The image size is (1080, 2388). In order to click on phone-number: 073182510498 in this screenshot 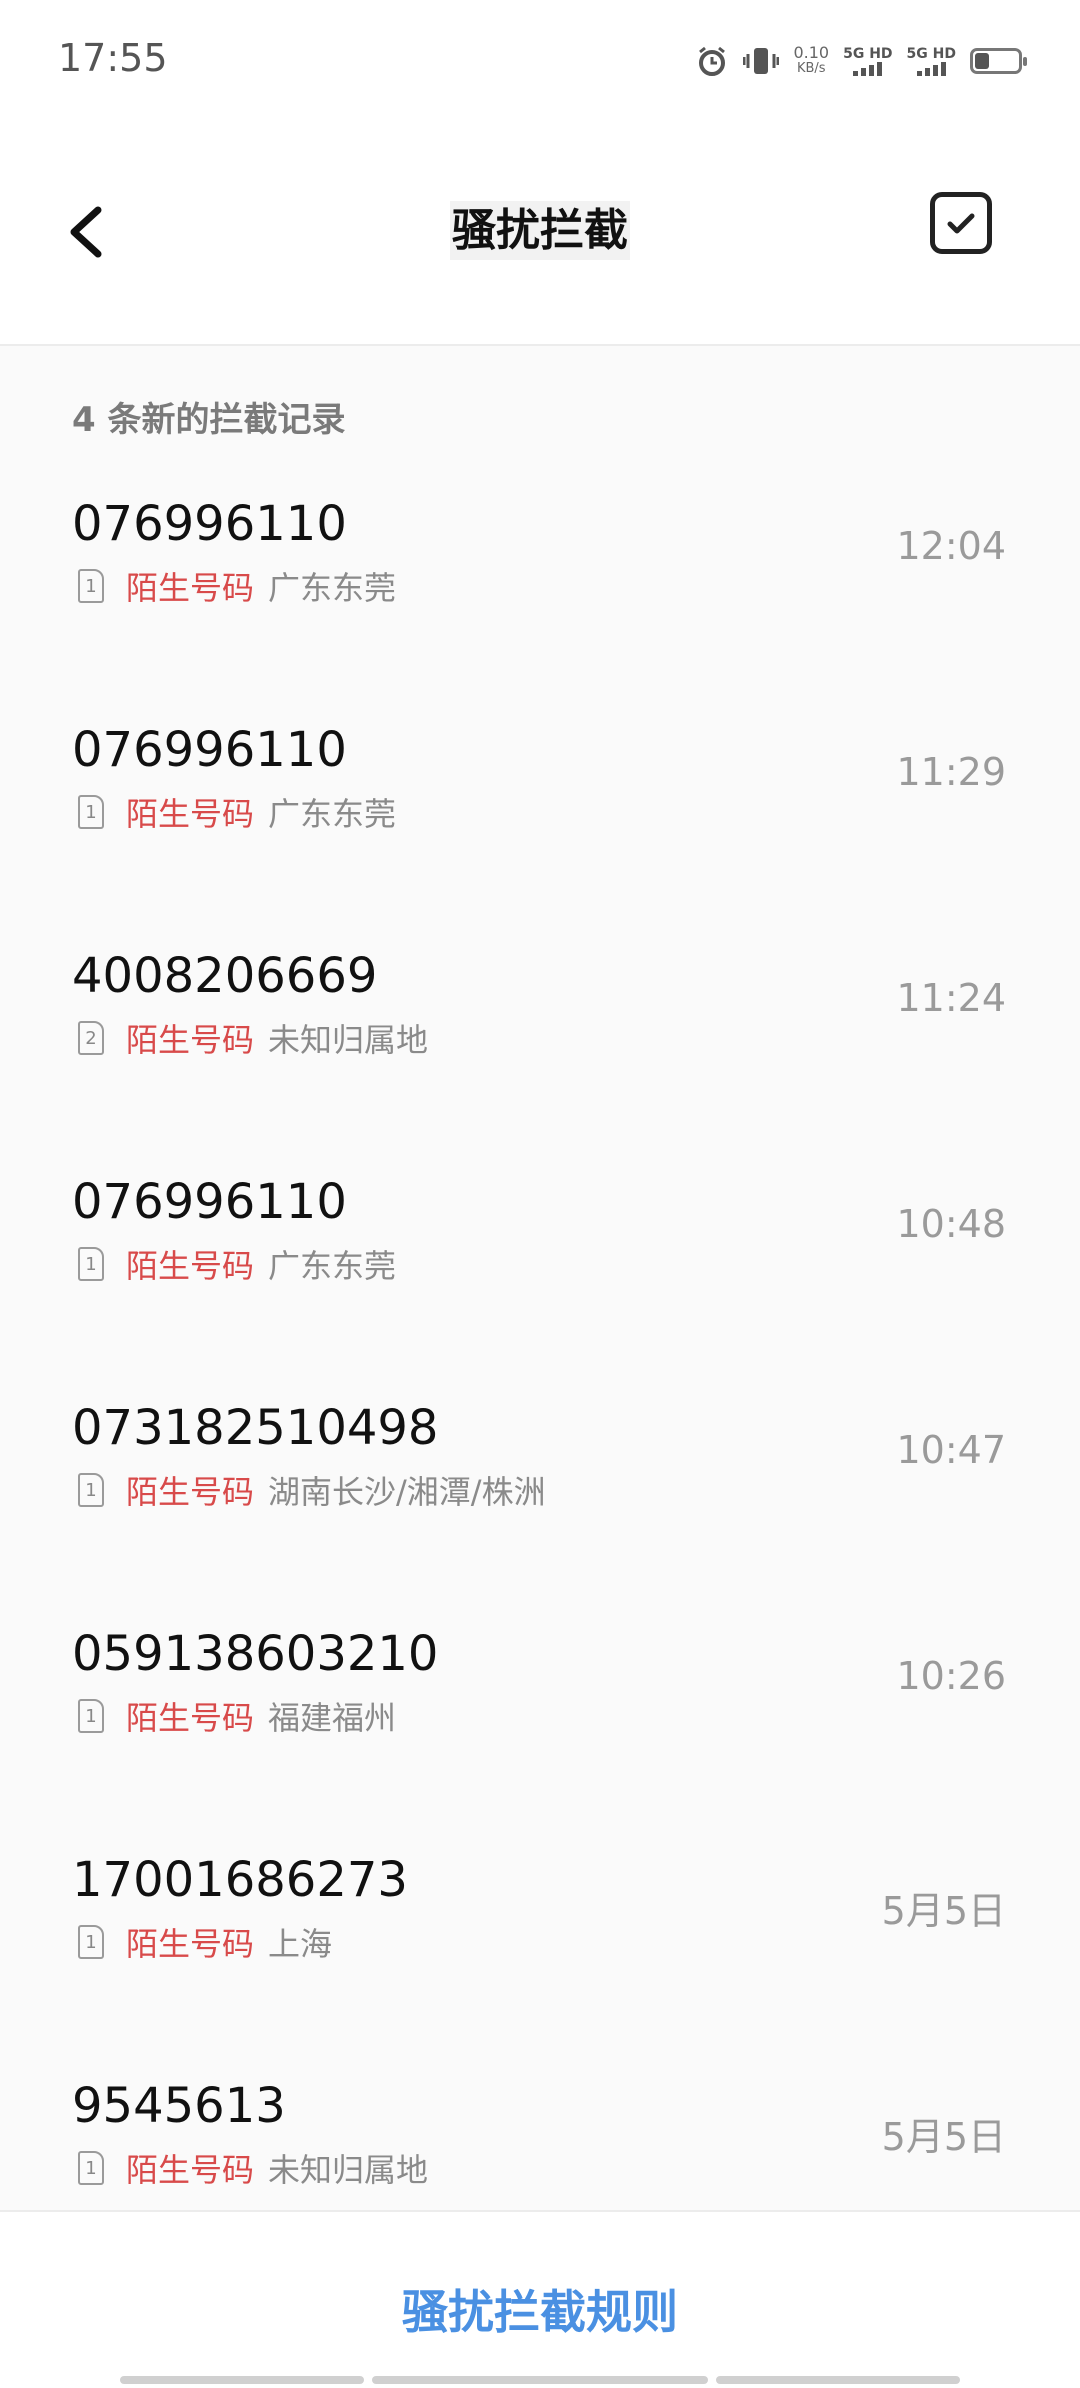, I will do `click(255, 1428)`.